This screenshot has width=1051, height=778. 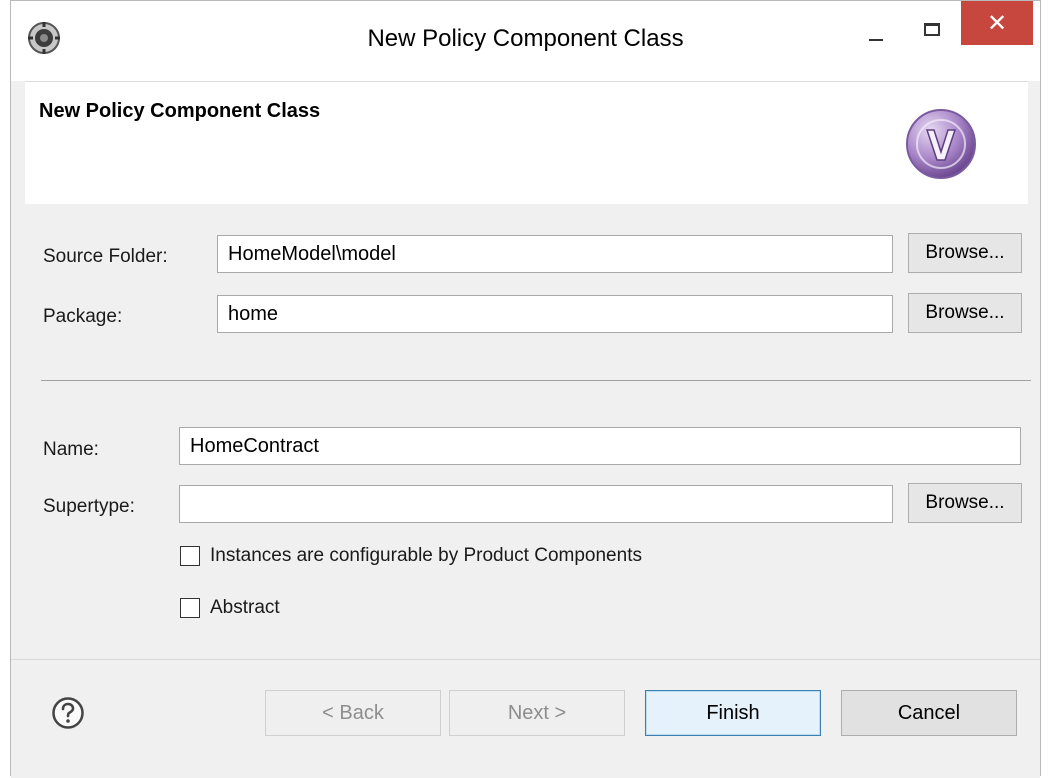 What do you see at coordinates (245, 608) in the screenshot?
I see `abstract-checkbox-label: Abstract` at bounding box center [245, 608].